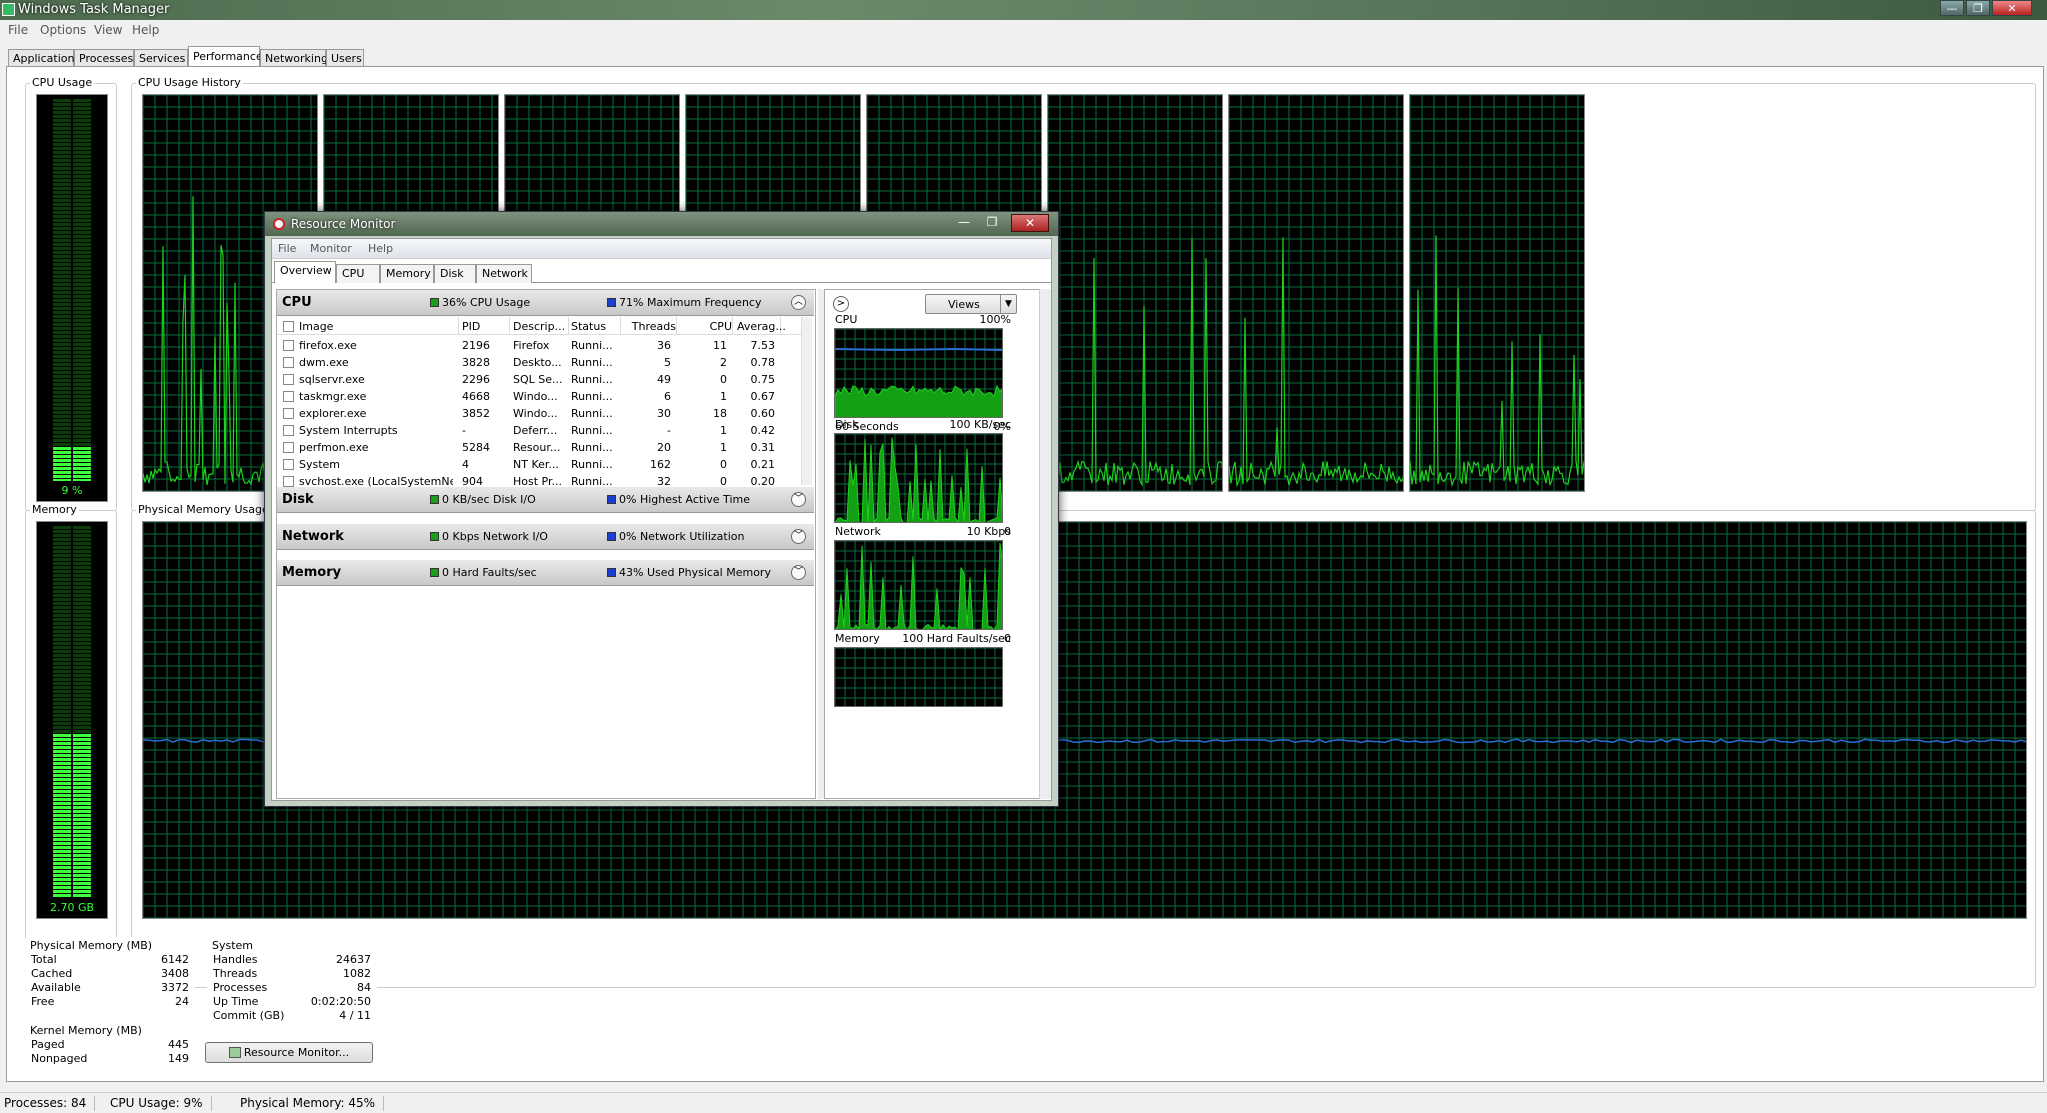 The height and width of the screenshot is (1113, 2047). Describe the element at coordinates (539, 362) in the screenshot. I see `table-row: dwm.exe 3828 Deskto... Runni... 5 2 0.78` at that location.